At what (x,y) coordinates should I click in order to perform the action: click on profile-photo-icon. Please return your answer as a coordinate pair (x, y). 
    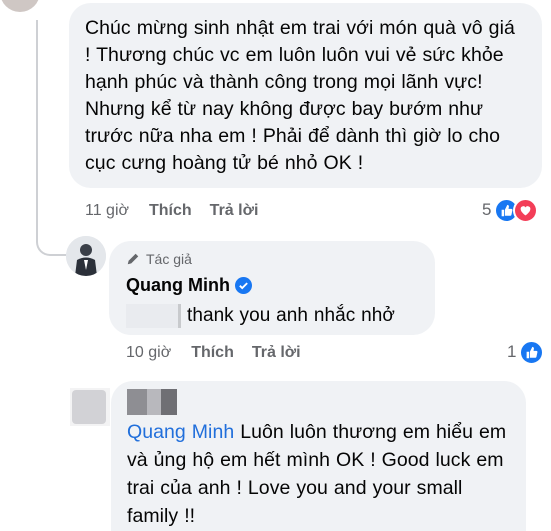
    Looking at the image, I should click on (86, 256).